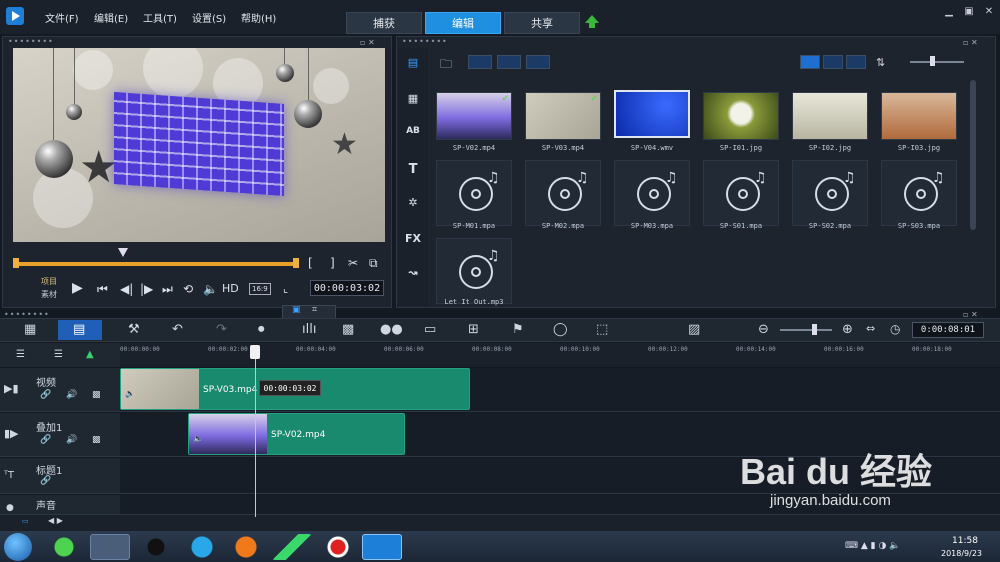 The height and width of the screenshot is (562, 1000). Describe the element at coordinates (384, 23) in the screenshot. I see `tab-capture: 捕获` at that location.